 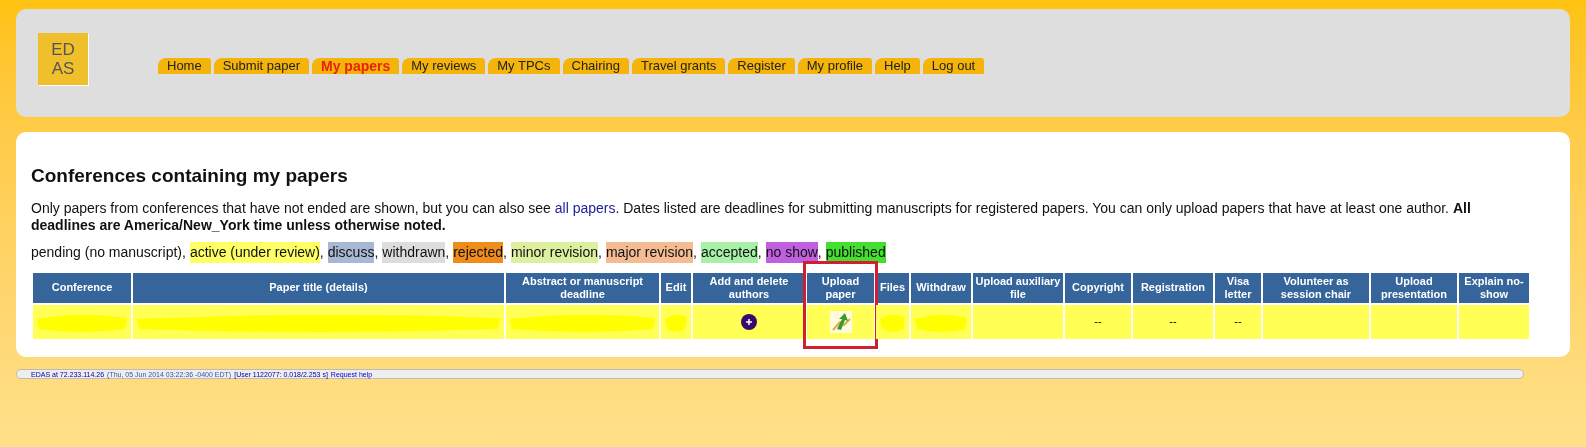 What do you see at coordinates (941, 287) in the screenshot?
I see `column-header: Withdraw` at bounding box center [941, 287].